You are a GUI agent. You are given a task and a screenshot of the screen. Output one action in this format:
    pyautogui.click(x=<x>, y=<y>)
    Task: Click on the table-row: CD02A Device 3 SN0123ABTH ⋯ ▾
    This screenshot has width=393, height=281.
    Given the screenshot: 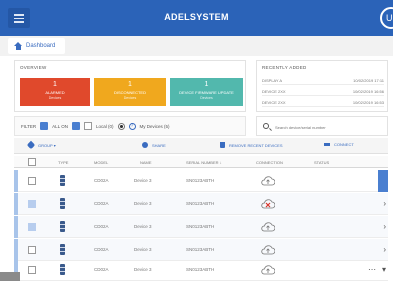 What is the action you would take?
    pyautogui.click(x=201, y=270)
    